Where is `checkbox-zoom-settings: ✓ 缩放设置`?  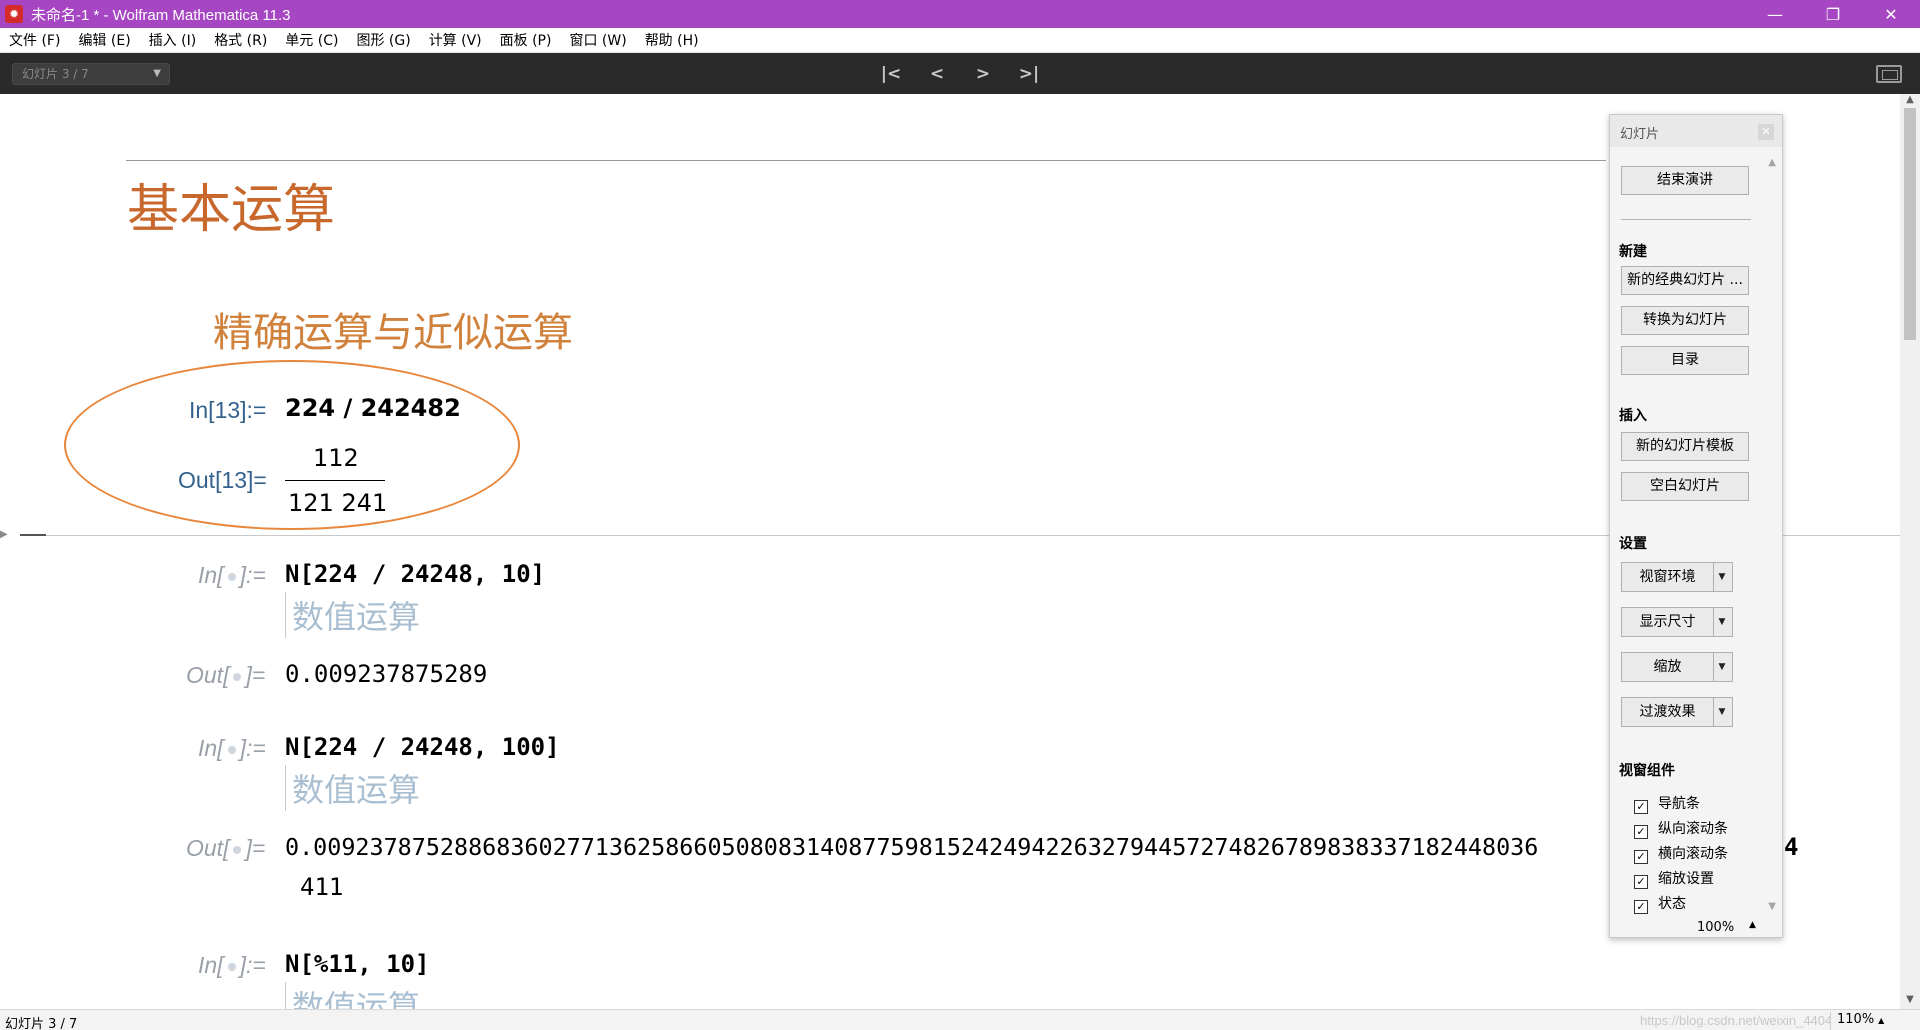
checkbox-zoom-settings: ✓ 缩放设置 is located at coordinates (1674, 878).